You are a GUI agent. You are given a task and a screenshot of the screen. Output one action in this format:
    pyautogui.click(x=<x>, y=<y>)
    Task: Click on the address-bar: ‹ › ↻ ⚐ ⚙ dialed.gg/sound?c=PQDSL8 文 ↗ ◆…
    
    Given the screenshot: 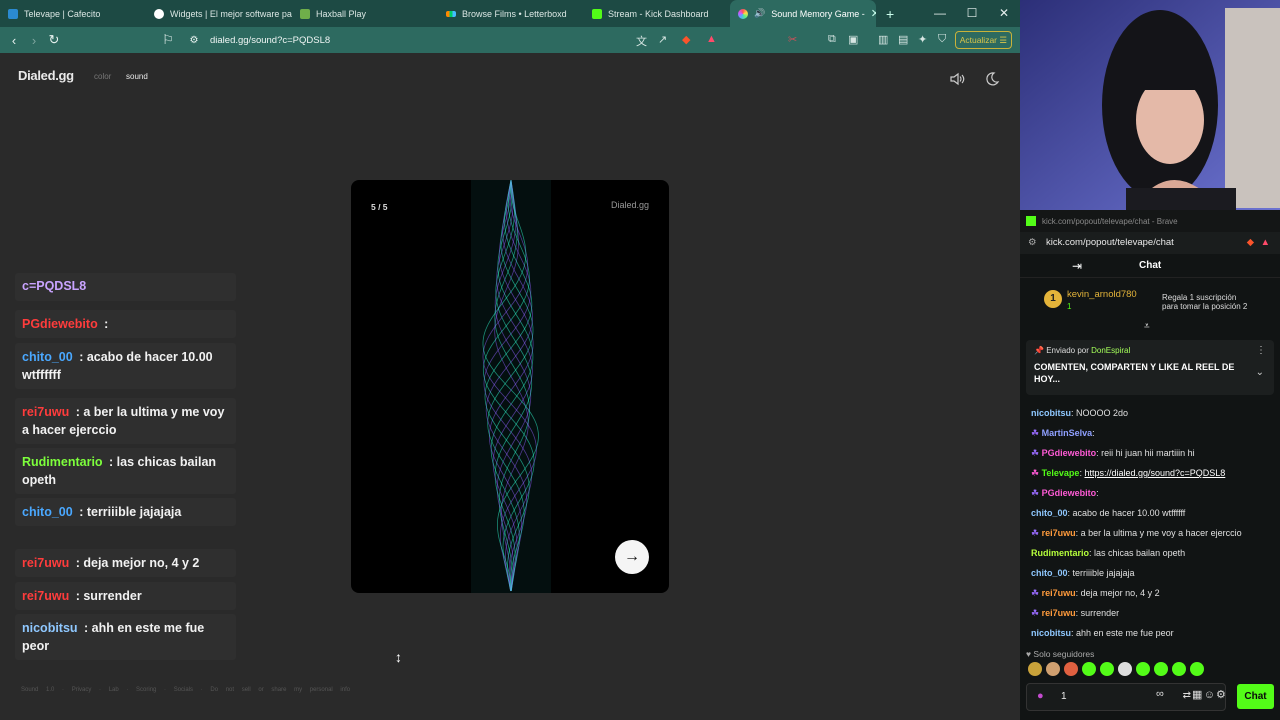 What is the action you would take?
    pyautogui.click(x=510, y=40)
    